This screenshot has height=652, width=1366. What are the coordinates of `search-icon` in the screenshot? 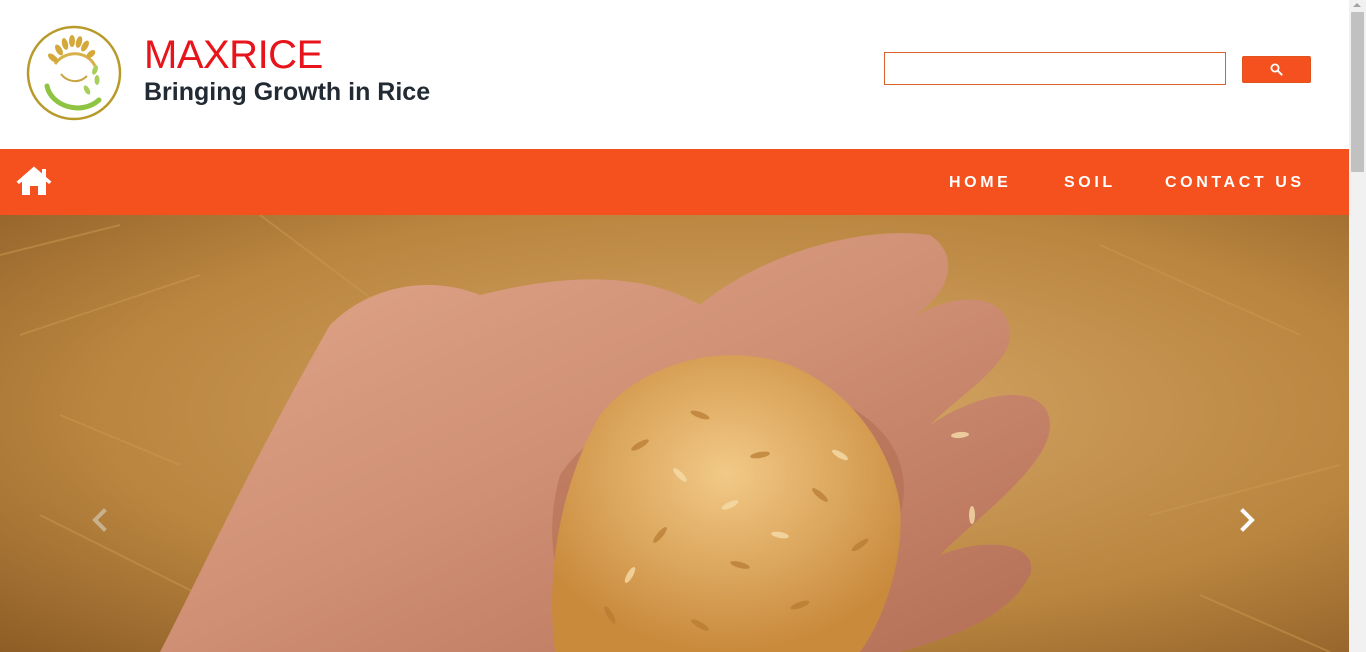 It's located at (1276, 69).